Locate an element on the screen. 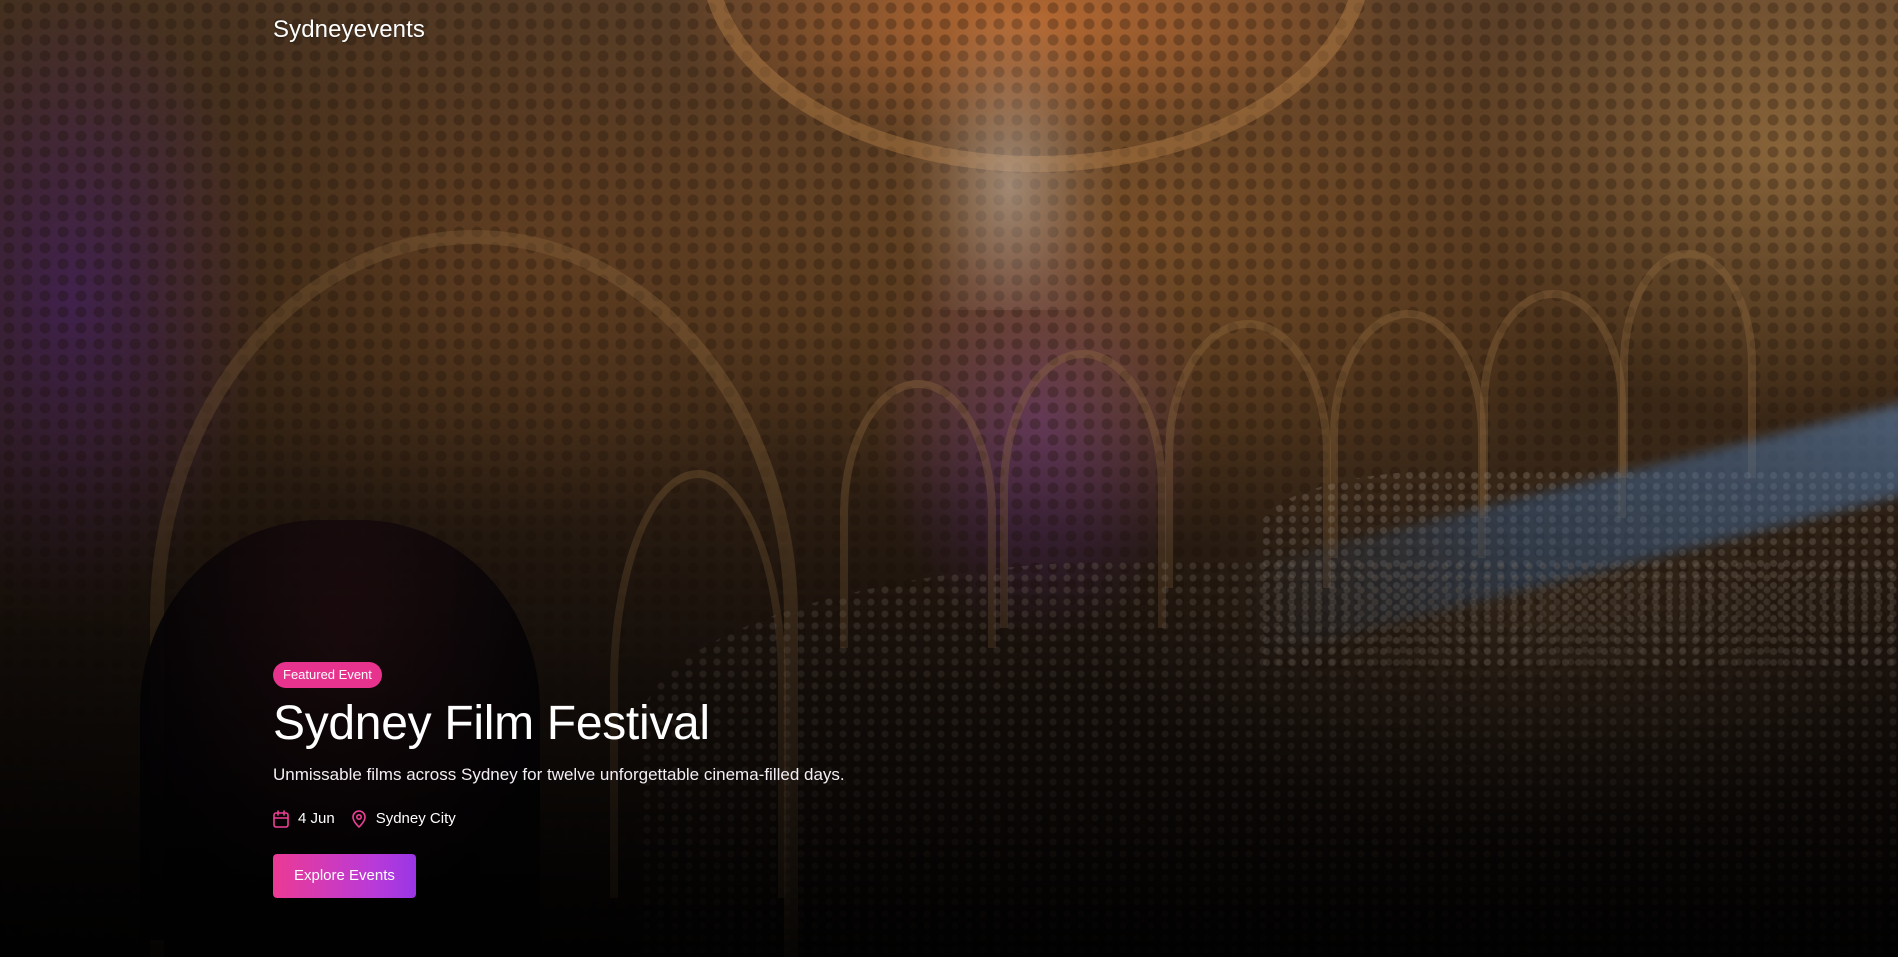 The image size is (1898, 957). site-logo: Sydneyevents is located at coordinates (349, 30).